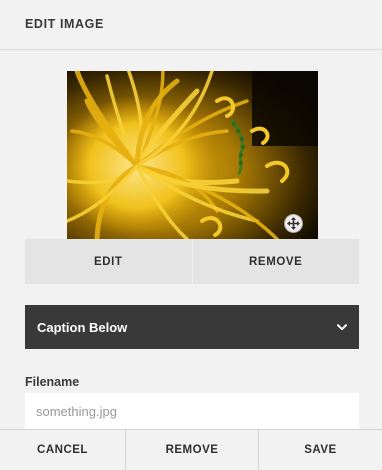  What do you see at coordinates (63, 450) in the screenshot?
I see `cancel-button: CANCEL` at bounding box center [63, 450].